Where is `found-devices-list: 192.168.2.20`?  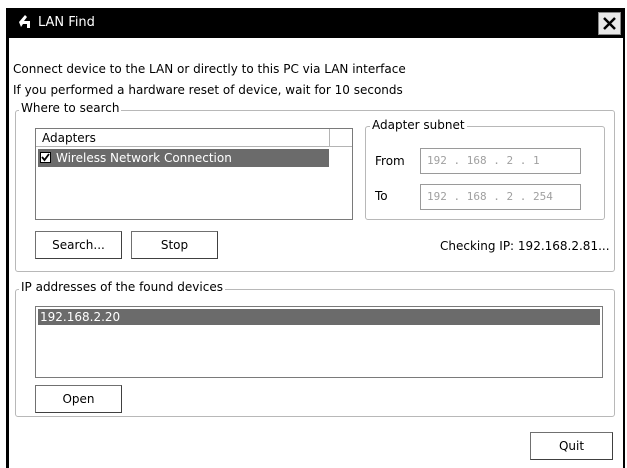 found-devices-list: 192.168.2.20 is located at coordinates (319, 342).